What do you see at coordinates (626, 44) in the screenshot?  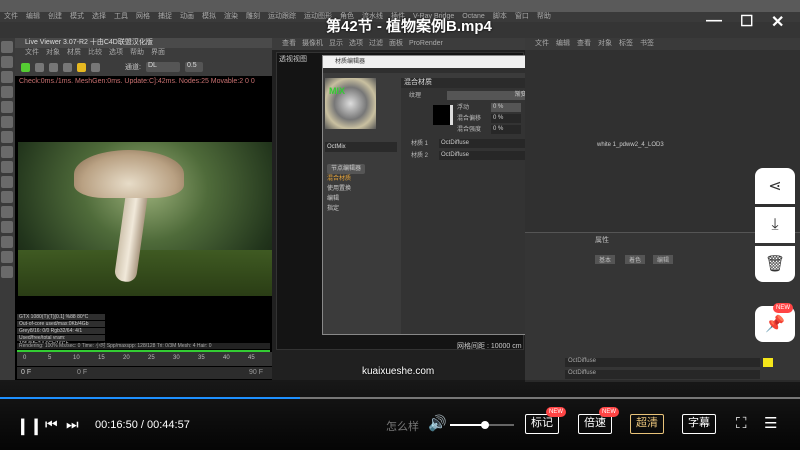 I see `menu-item: 标签` at bounding box center [626, 44].